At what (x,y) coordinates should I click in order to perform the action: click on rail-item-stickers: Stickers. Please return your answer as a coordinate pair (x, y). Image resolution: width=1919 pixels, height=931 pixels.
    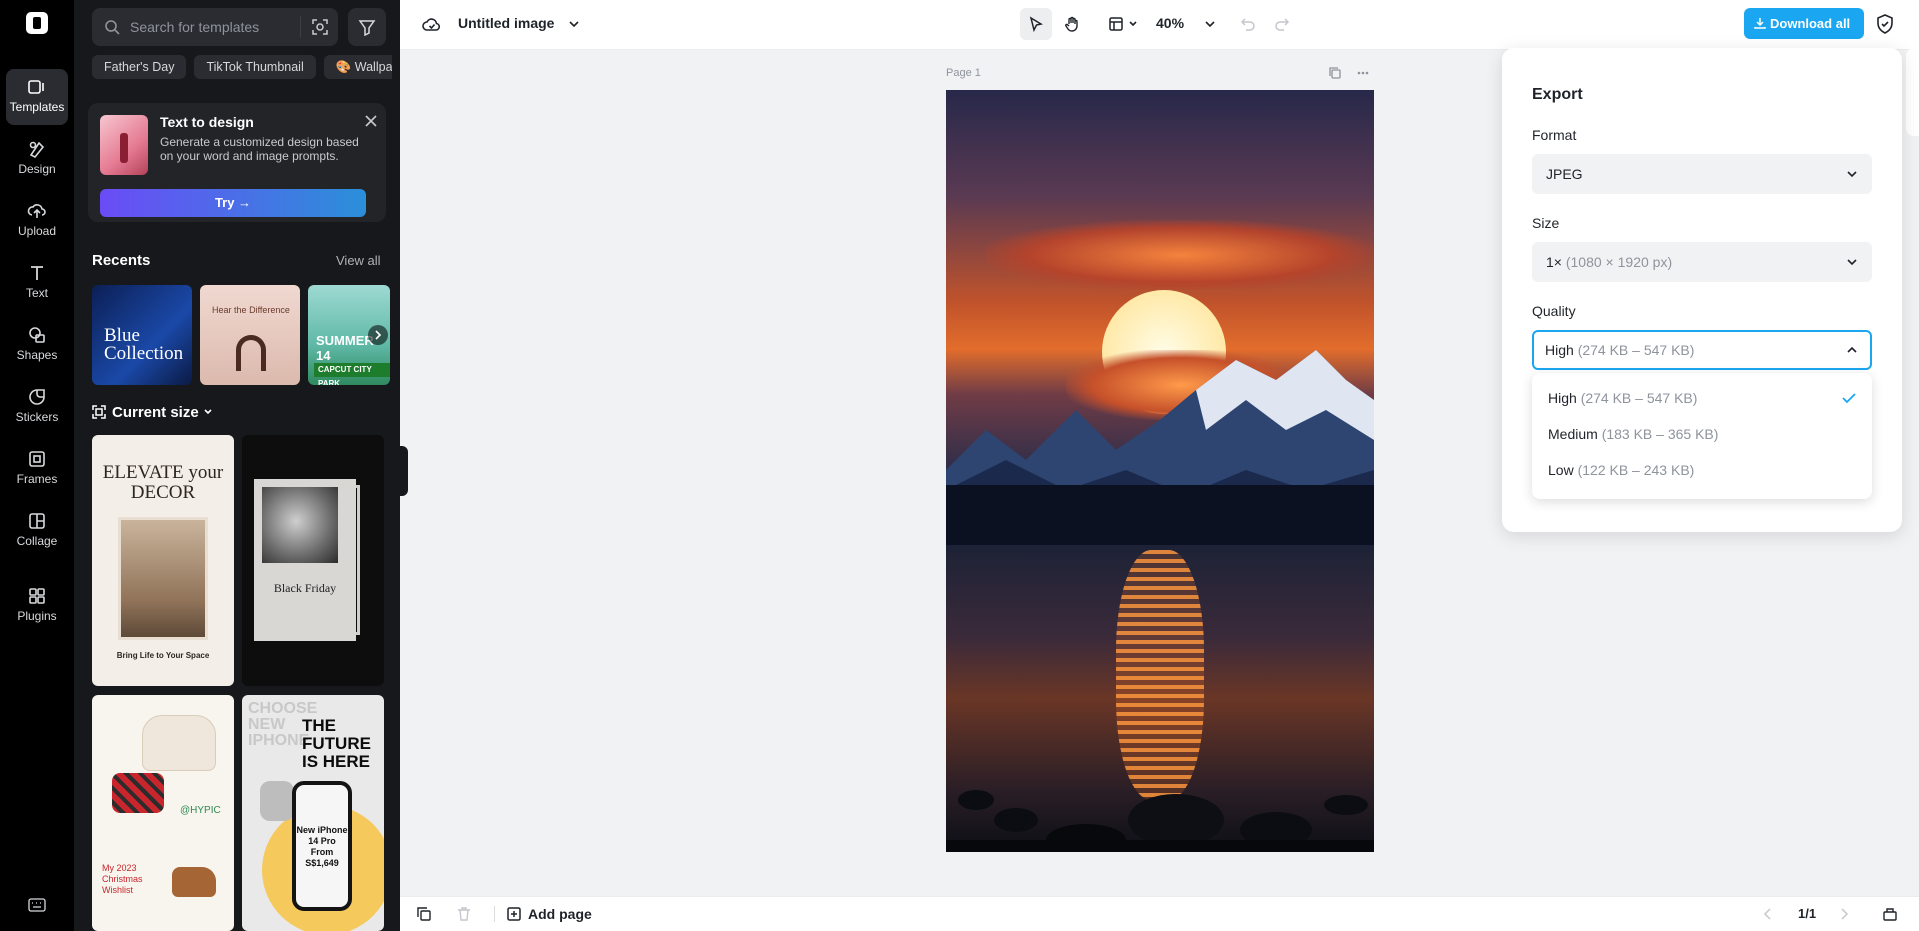
    Looking at the image, I should click on (37, 407).